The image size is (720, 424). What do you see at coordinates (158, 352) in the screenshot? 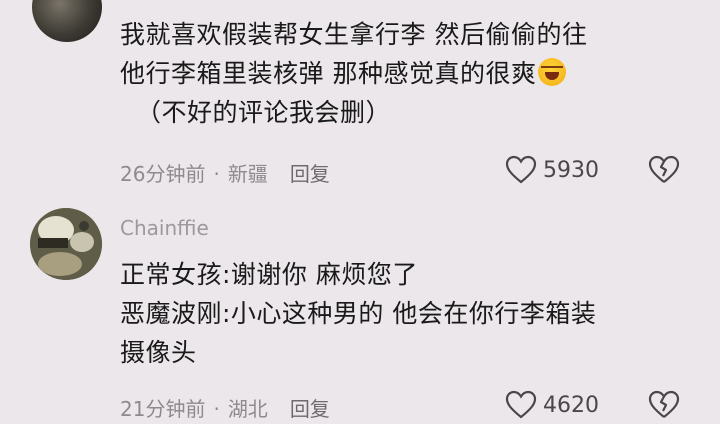
I see `comment-line: 摄像头` at bounding box center [158, 352].